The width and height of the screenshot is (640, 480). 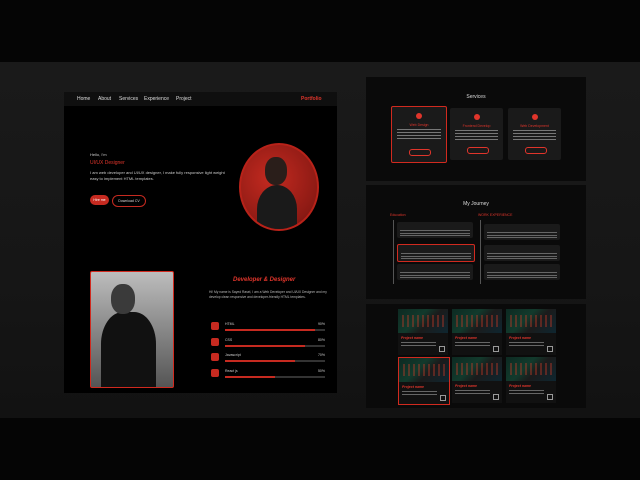 I want to click on service-card-text, so click(x=476, y=136).